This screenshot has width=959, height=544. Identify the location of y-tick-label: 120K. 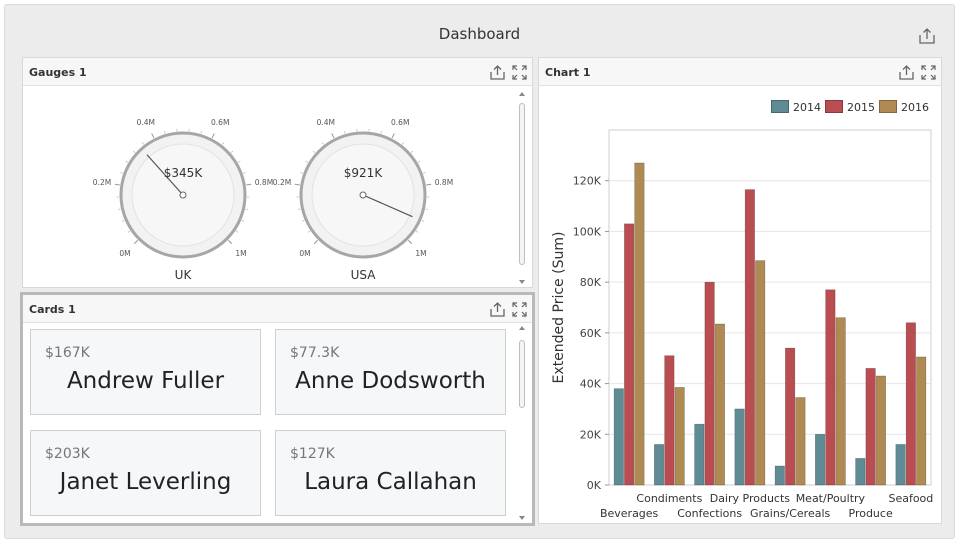
(587, 181).